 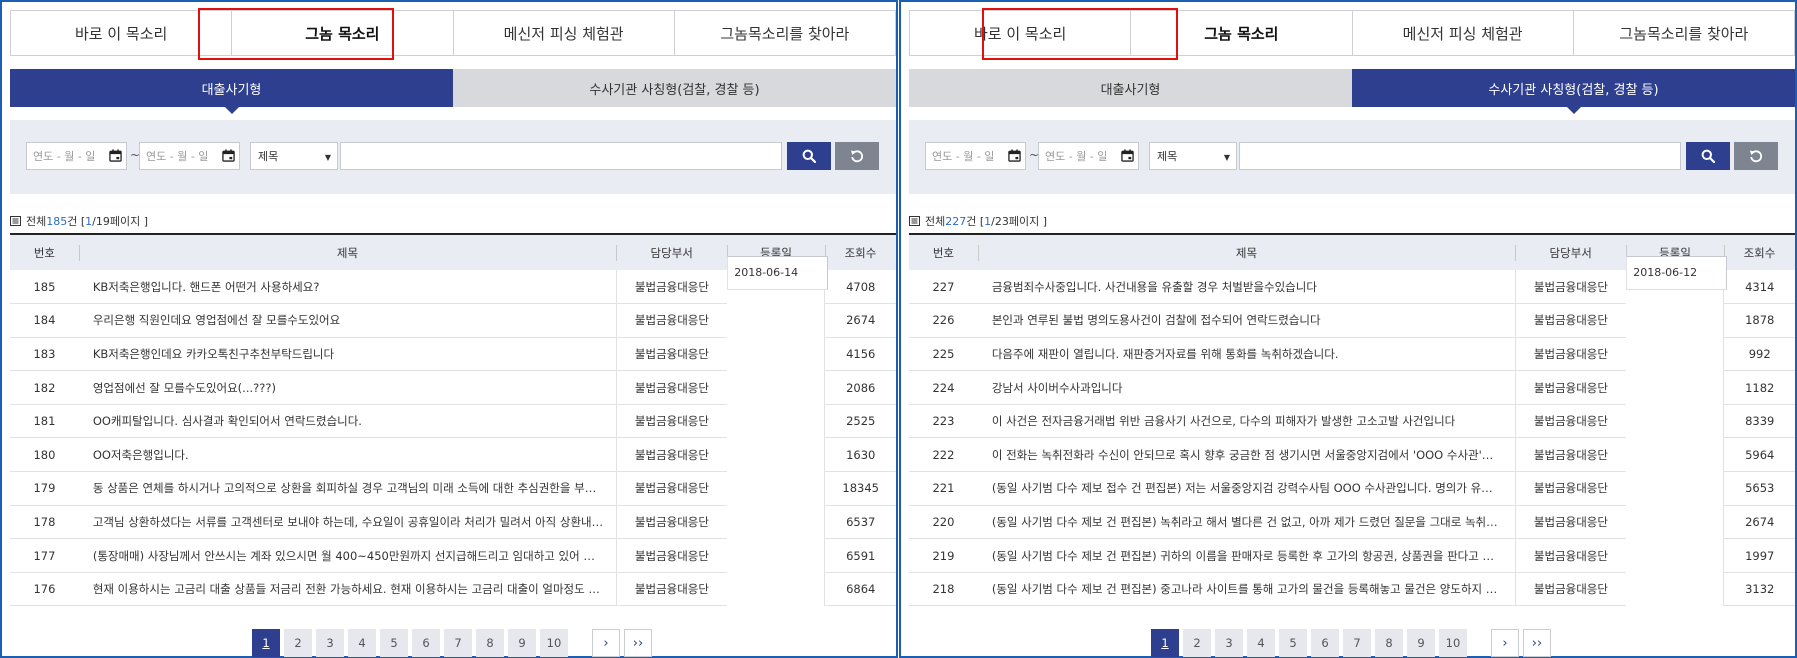 What do you see at coordinates (347, 387) in the screenshot?
I see `row-title-link: 영업점에선 잘 모를수도있어요(...???)` at bounding box center [347, 387].